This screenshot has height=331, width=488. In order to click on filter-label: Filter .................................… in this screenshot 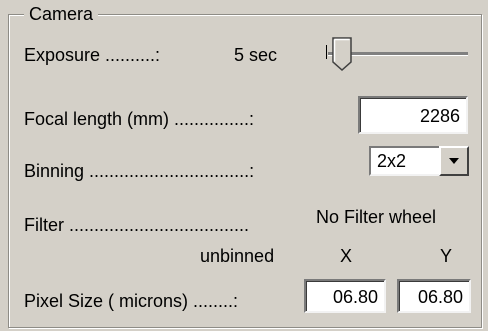, I will do `click(137, 225)`.